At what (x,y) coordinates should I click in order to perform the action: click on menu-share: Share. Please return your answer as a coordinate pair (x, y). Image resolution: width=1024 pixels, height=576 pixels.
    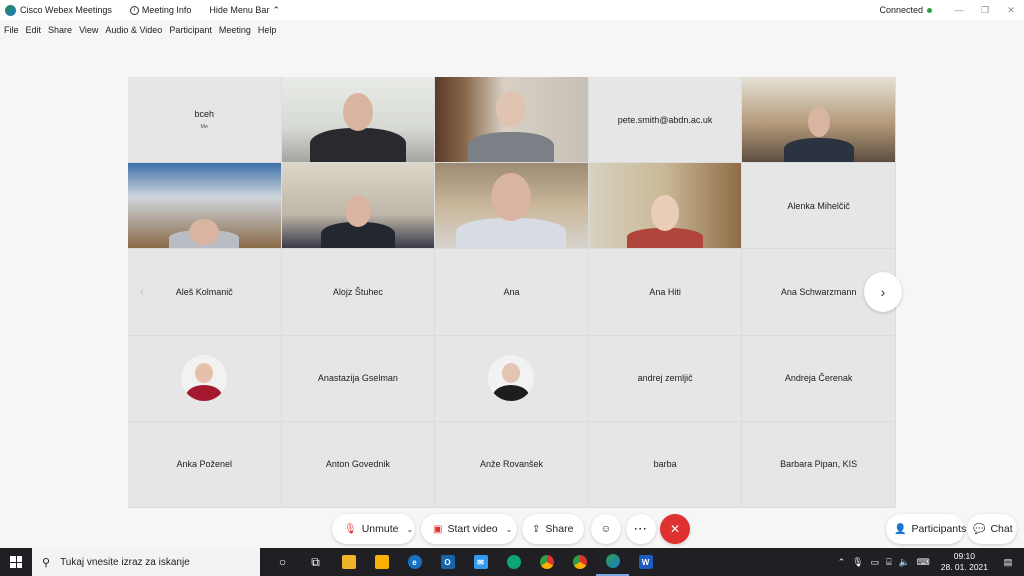
    Looking at the image, I should click on (60, 30).